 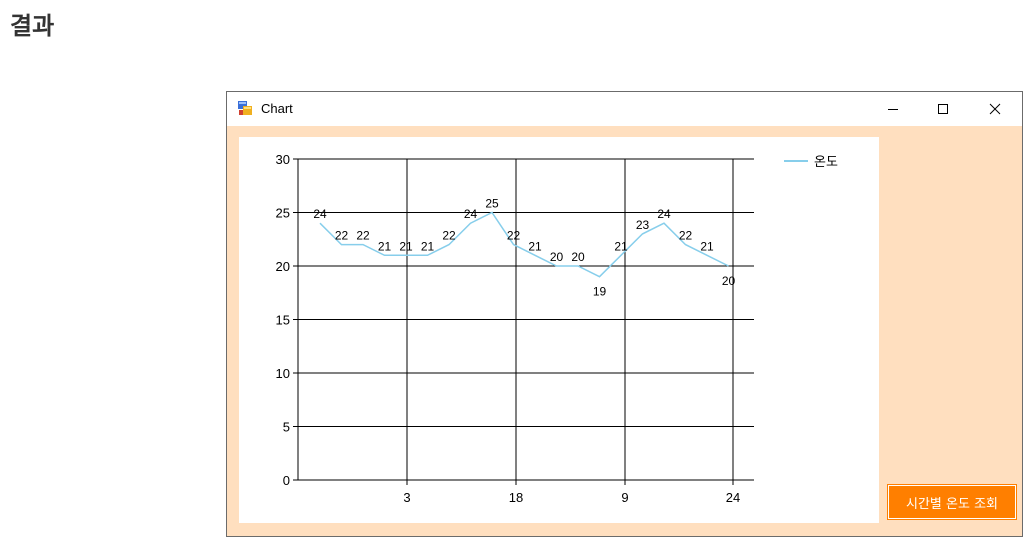 I want to click on hourly-temperature-query-button: 시간별 온도 조회, so click(x=952, y=502).